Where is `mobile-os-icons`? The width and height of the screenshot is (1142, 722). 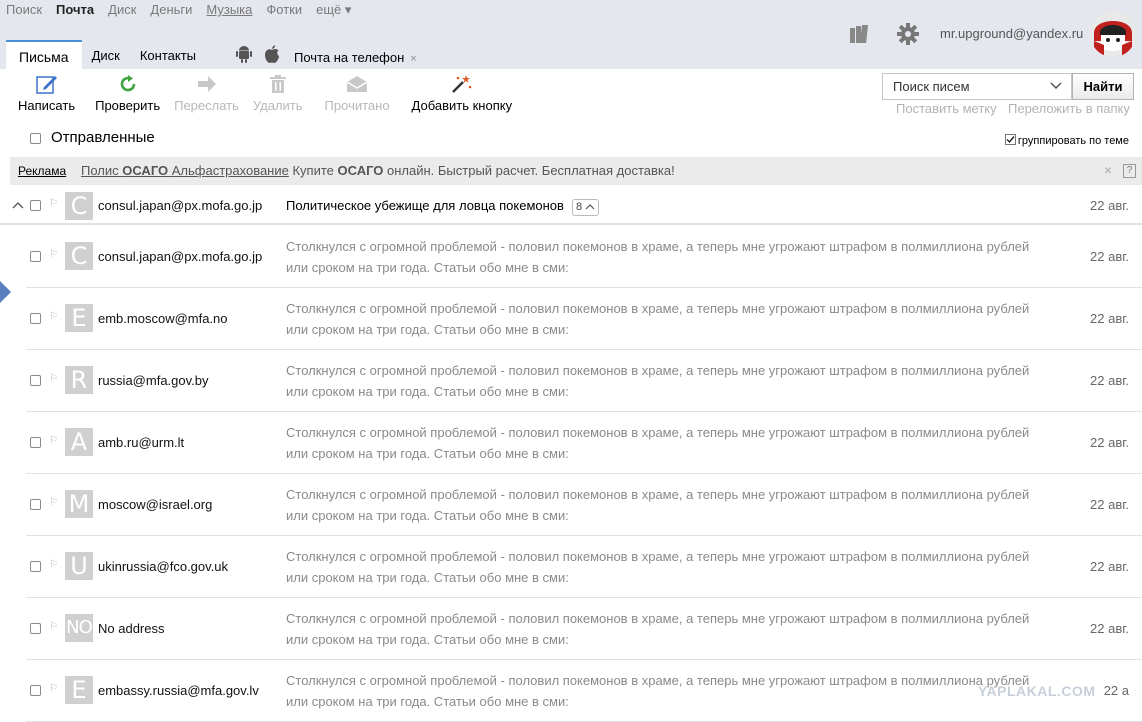
mobile-os-icons is located at coordinates (258, 54).